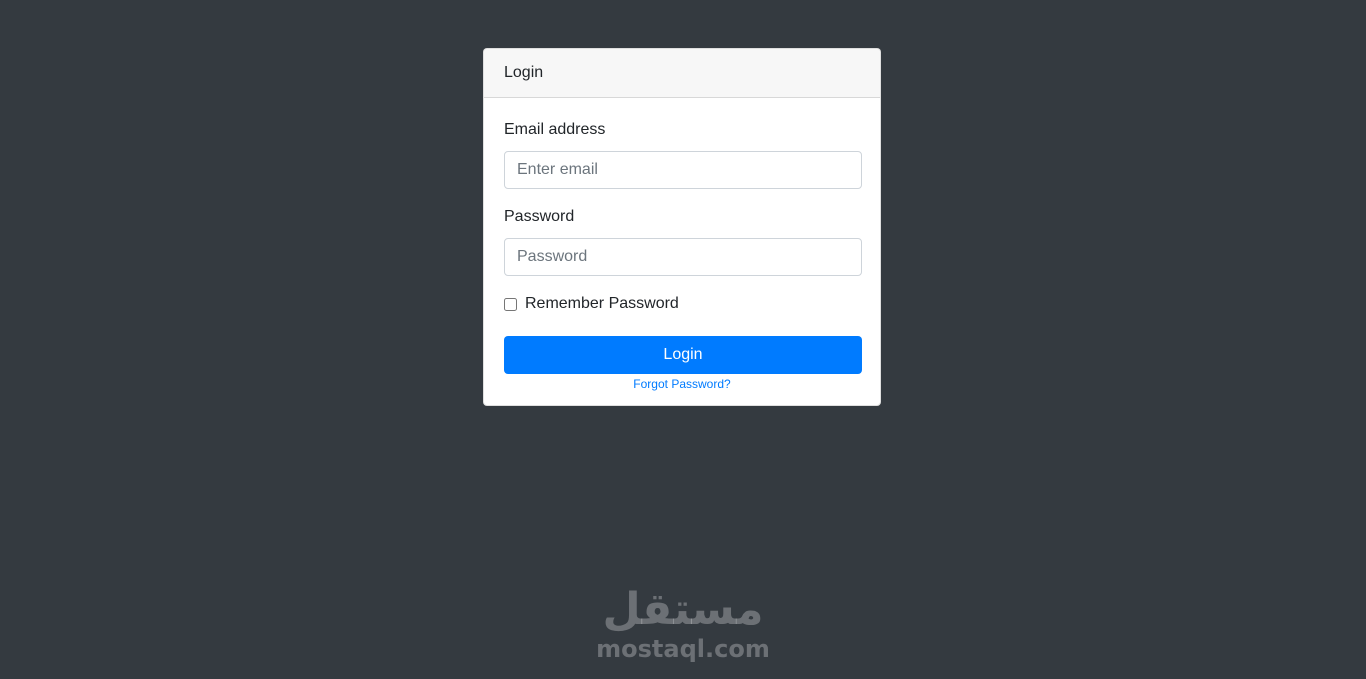 The height and width of the screenshot is (679, 1366). I want to click on watermark-logo: مستقل, so click(683, 609).